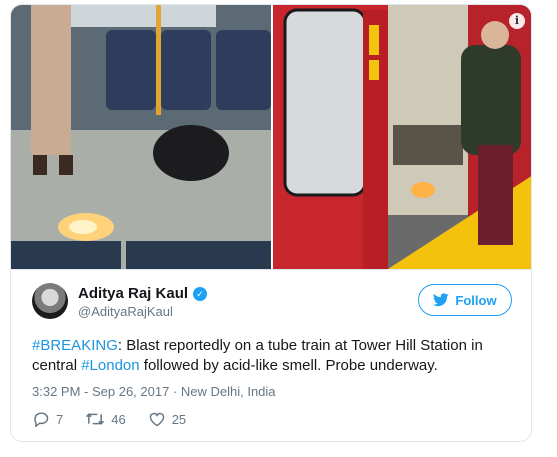 The width and height of the screenshot is (557, 457). Describe the element at coordinates (133, 293) in the screenshot. I see `author-name: Aditya Raj Kaul` at that location.